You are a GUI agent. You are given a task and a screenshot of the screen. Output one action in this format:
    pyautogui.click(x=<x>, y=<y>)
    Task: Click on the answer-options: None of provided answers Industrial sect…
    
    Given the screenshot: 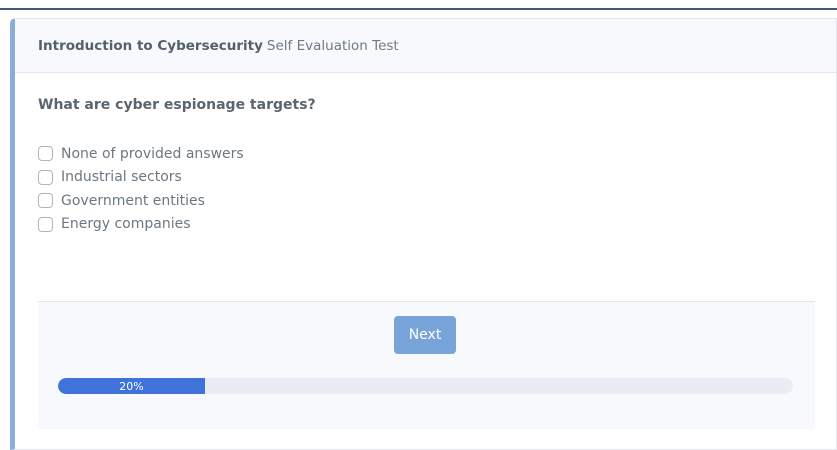 What is the action you would take?
    pyautogui.click(x=141, y=189)
    